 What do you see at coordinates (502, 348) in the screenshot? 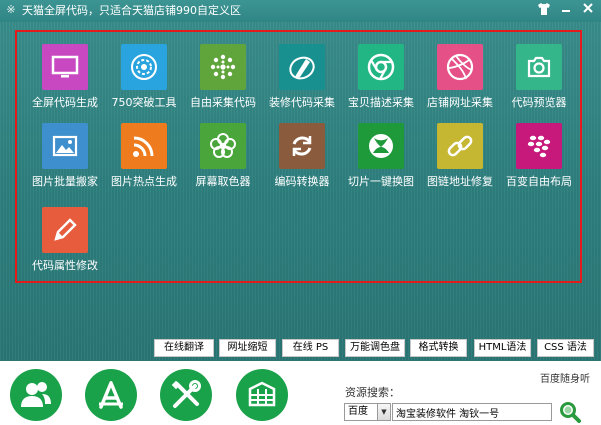
I see `html-syntax-button: HTML语法` at bounding box center [502, 348].